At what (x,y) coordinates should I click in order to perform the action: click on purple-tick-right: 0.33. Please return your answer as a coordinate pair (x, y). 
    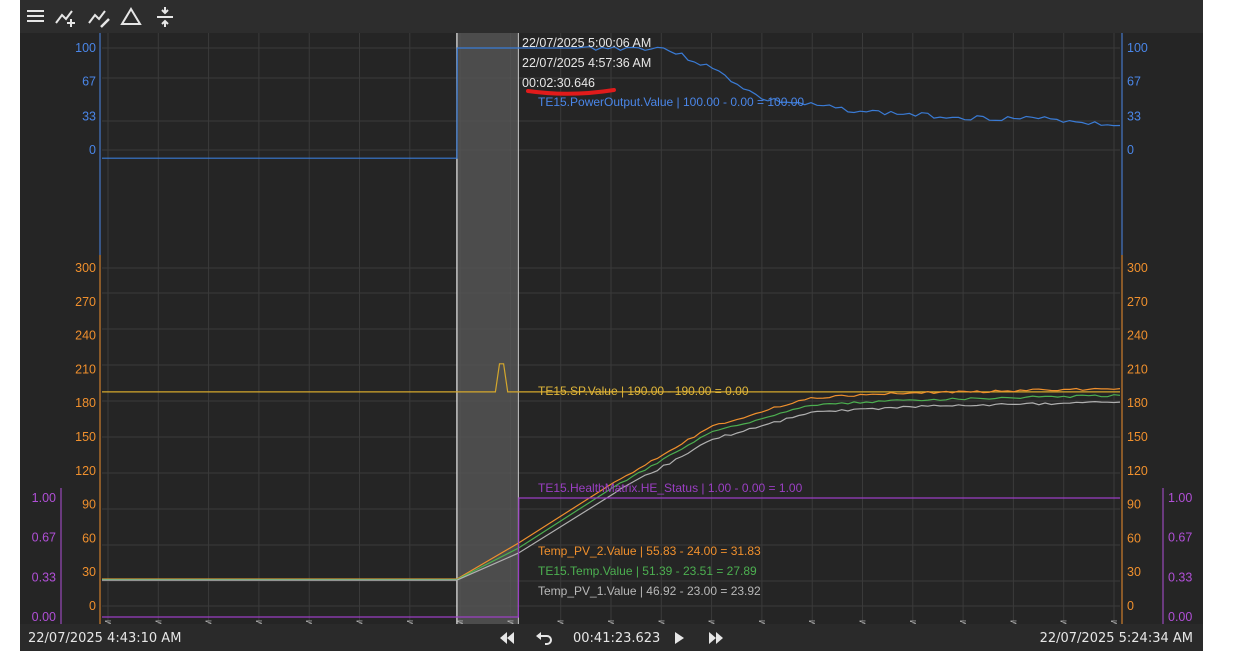
    Looking at the image, I should click on (1180, 578).